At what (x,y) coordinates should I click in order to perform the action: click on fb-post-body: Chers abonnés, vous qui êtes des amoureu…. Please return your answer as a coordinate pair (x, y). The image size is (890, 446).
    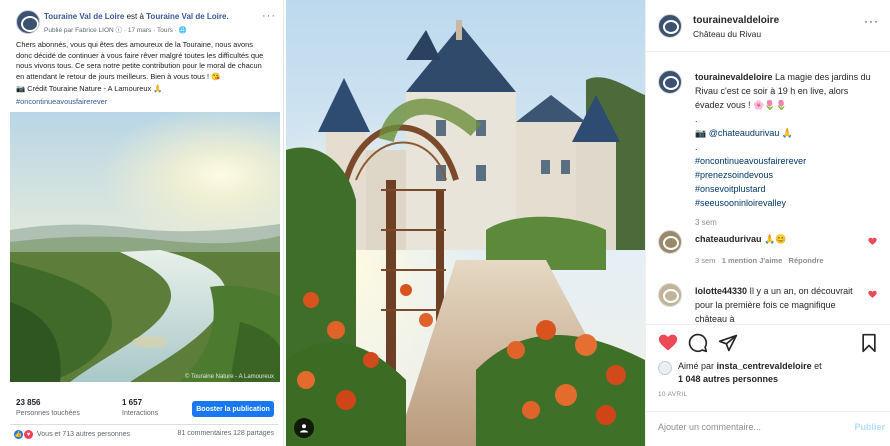
    Looking at the image, I should click on (147, 73).